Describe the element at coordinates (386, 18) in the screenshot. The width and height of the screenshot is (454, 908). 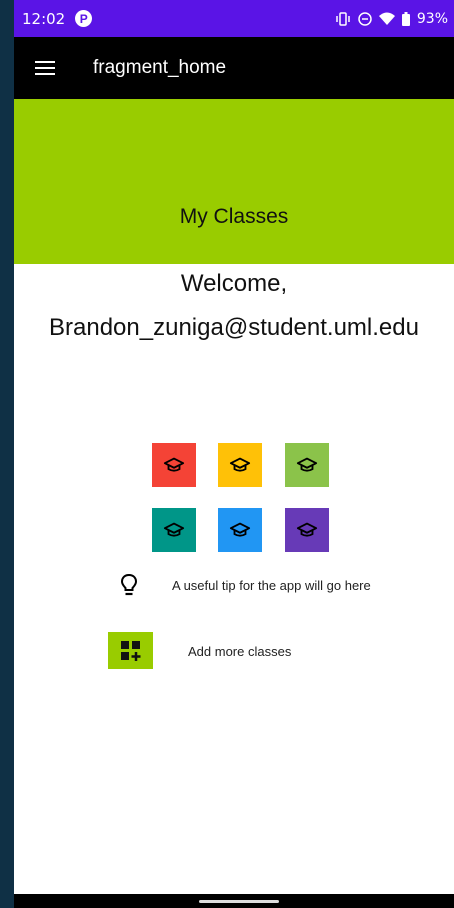
I see `wifi-icon` at that location.